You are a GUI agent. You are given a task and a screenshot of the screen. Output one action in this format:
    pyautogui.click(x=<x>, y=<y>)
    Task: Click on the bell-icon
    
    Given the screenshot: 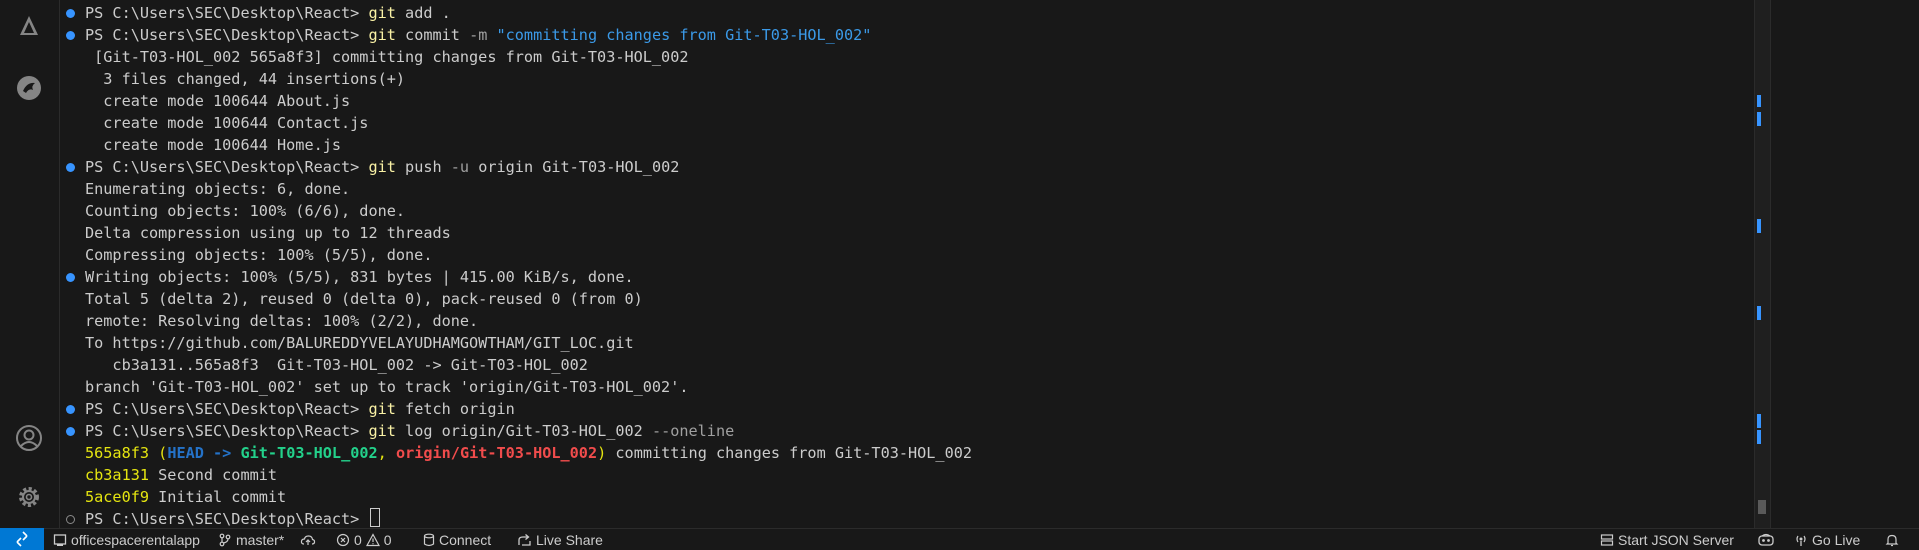 What is the action you would take?
    pyautogui.click(x=1892, y=540)
    